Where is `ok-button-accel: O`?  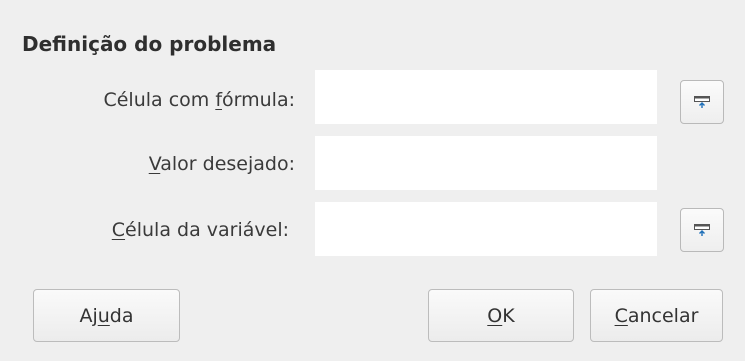
ok-button-accel: O is located at coordinates (495, 315).